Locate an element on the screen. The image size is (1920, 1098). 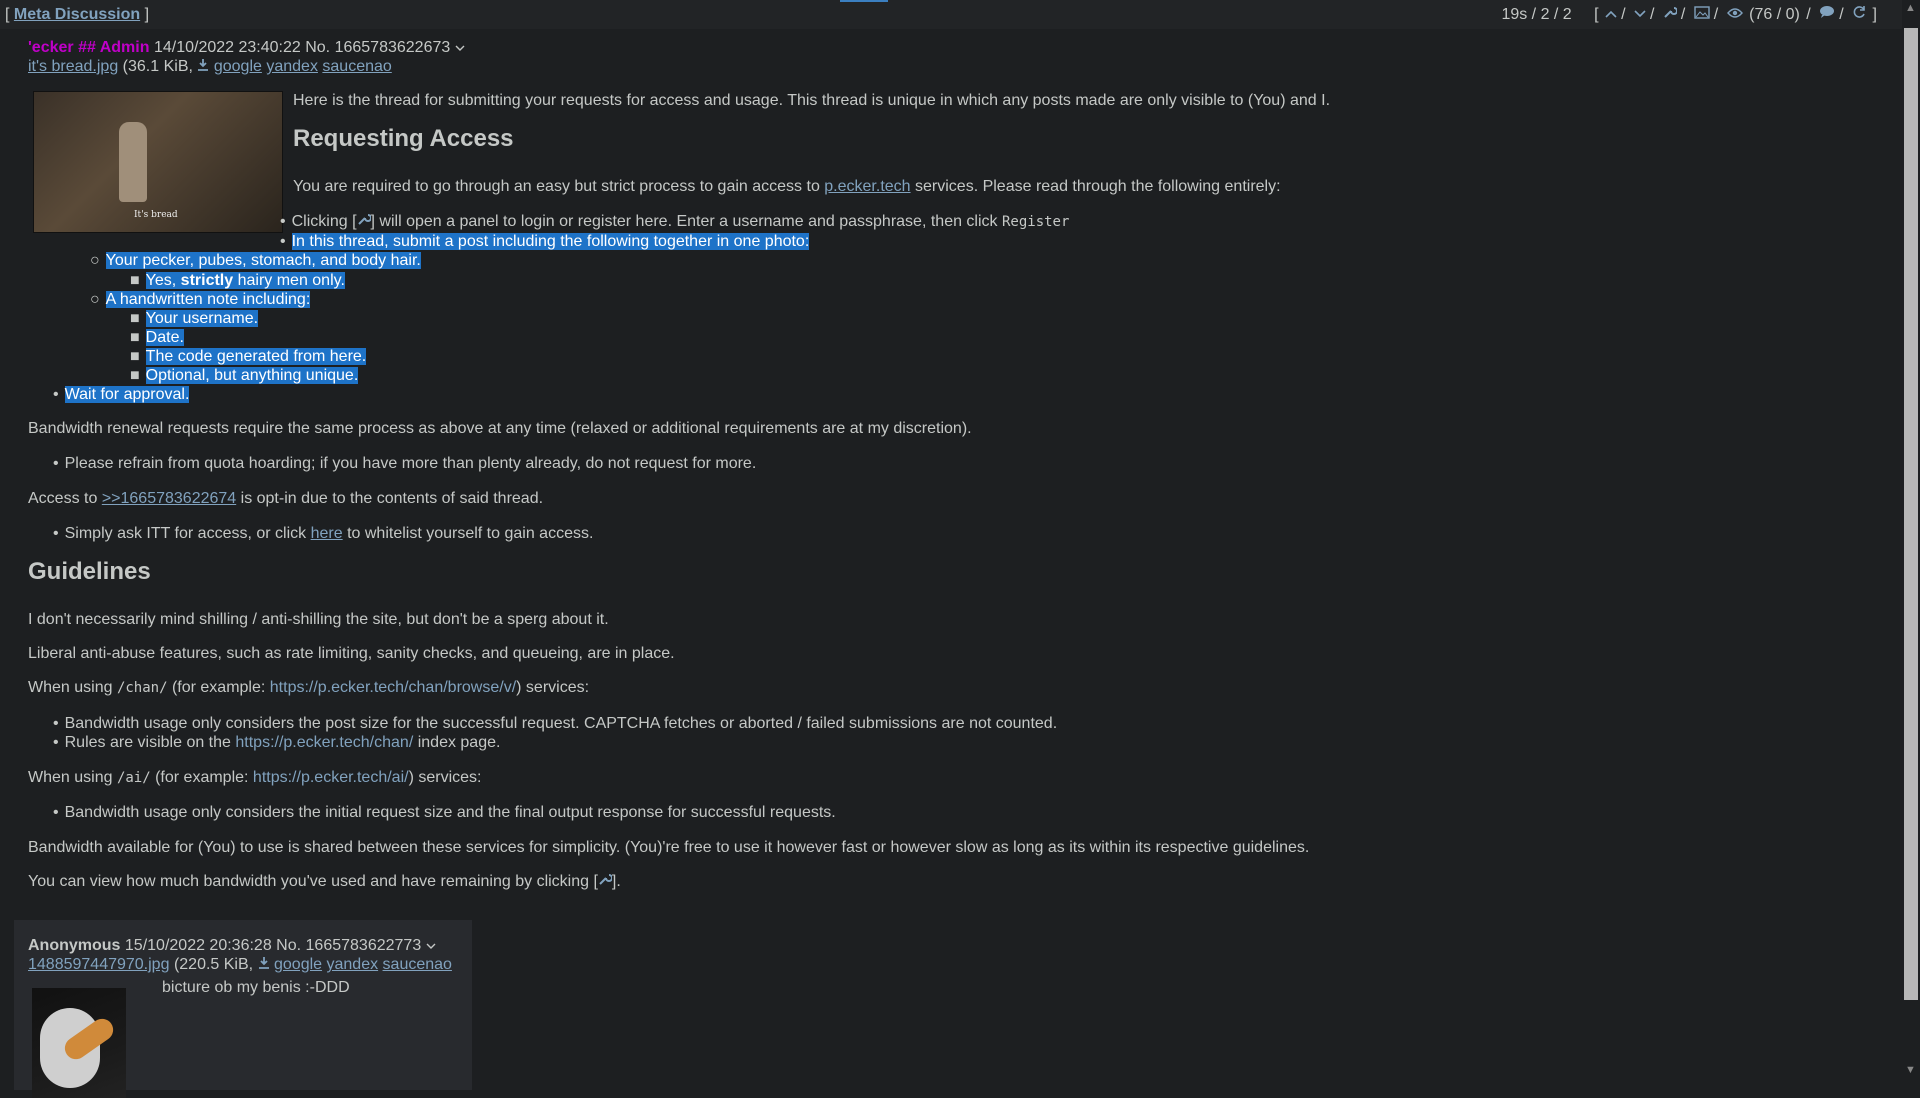
list-item-date: ■ Date. is located at coordinates (157, 337).